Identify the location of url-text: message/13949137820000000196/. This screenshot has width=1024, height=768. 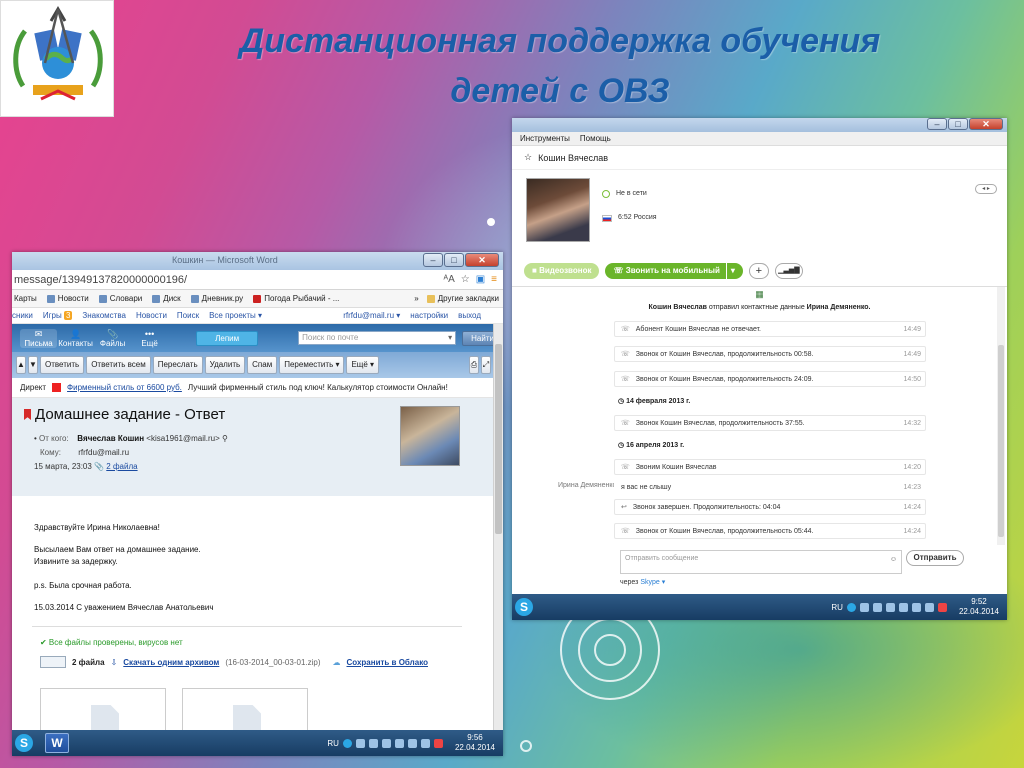
(228, 280).